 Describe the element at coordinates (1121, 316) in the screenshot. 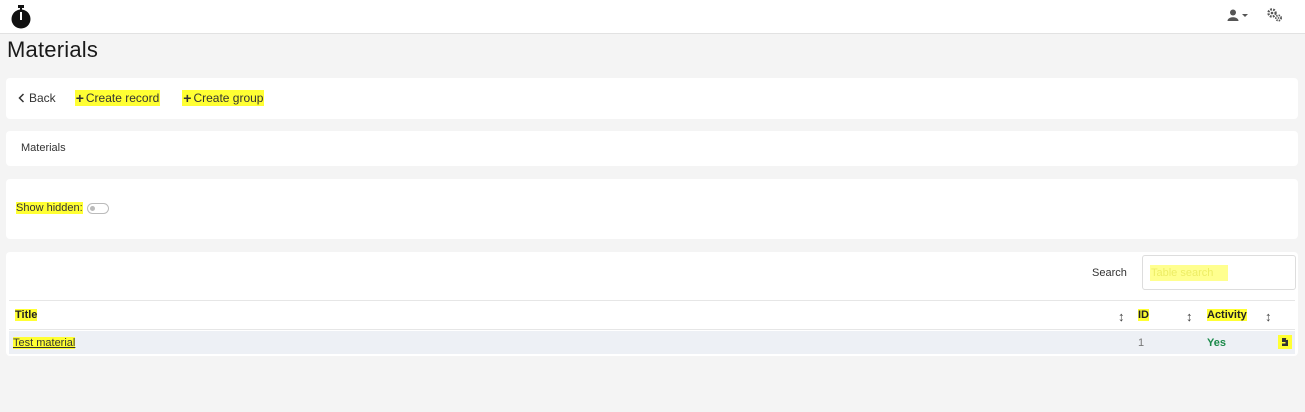

I see `sort-title-icon: ↕` at that location.